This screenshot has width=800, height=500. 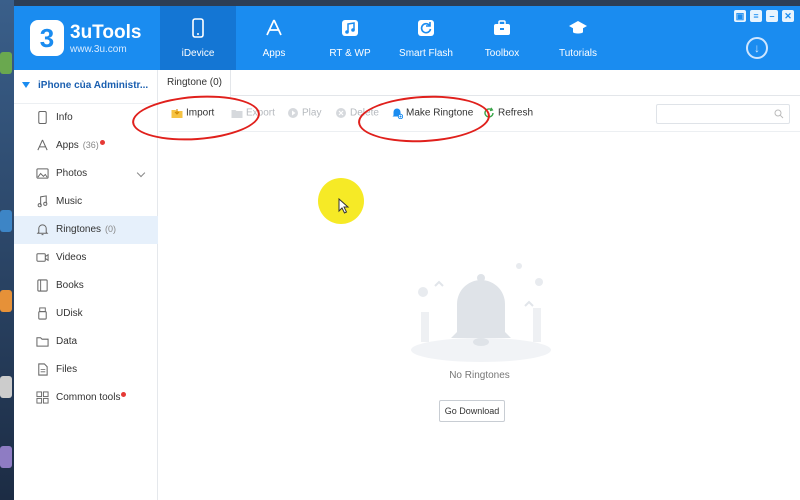 I want to click on refresh-box-icon, so click(x=426, y=28).